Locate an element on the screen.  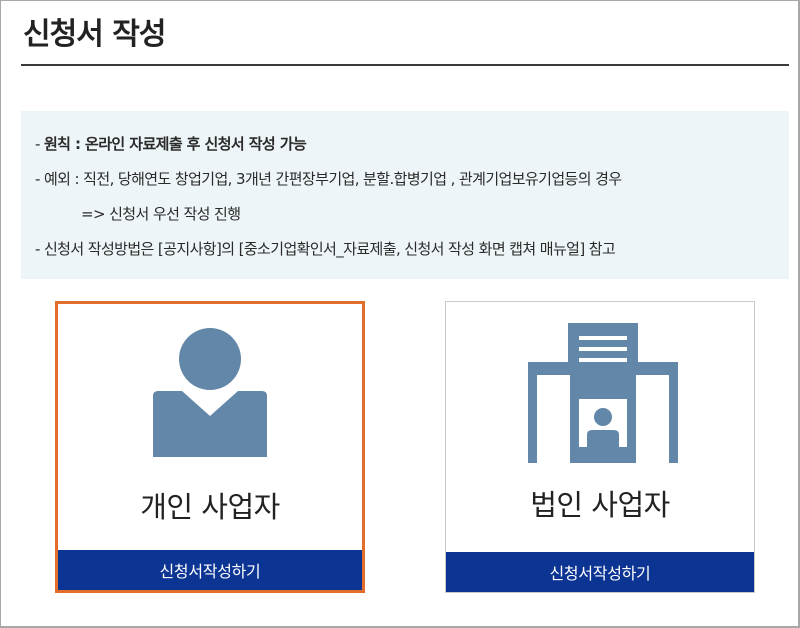
apply-button-personal: 신청서작성하기 is located at coordinates (210, 570).